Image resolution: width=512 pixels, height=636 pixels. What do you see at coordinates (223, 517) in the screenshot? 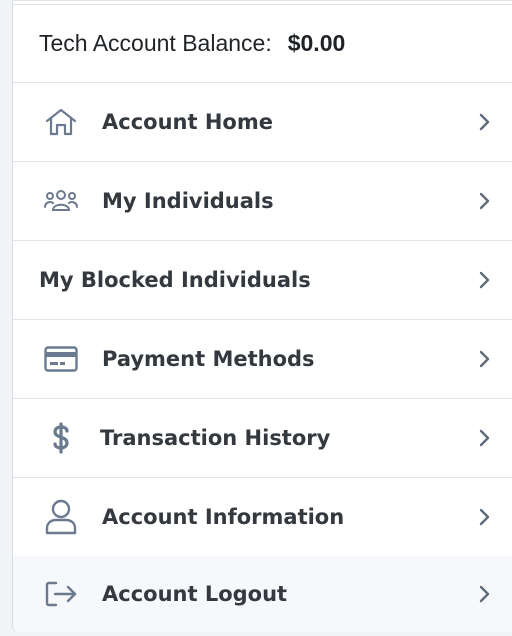
I see `menu-item-label: Account Information` at bounding box center [223, 517].